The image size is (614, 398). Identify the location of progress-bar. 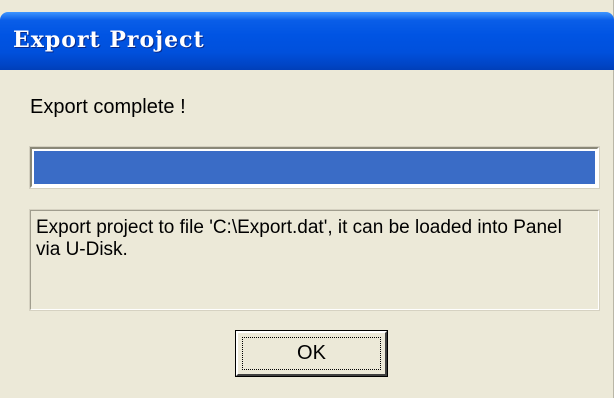
(314, 167).